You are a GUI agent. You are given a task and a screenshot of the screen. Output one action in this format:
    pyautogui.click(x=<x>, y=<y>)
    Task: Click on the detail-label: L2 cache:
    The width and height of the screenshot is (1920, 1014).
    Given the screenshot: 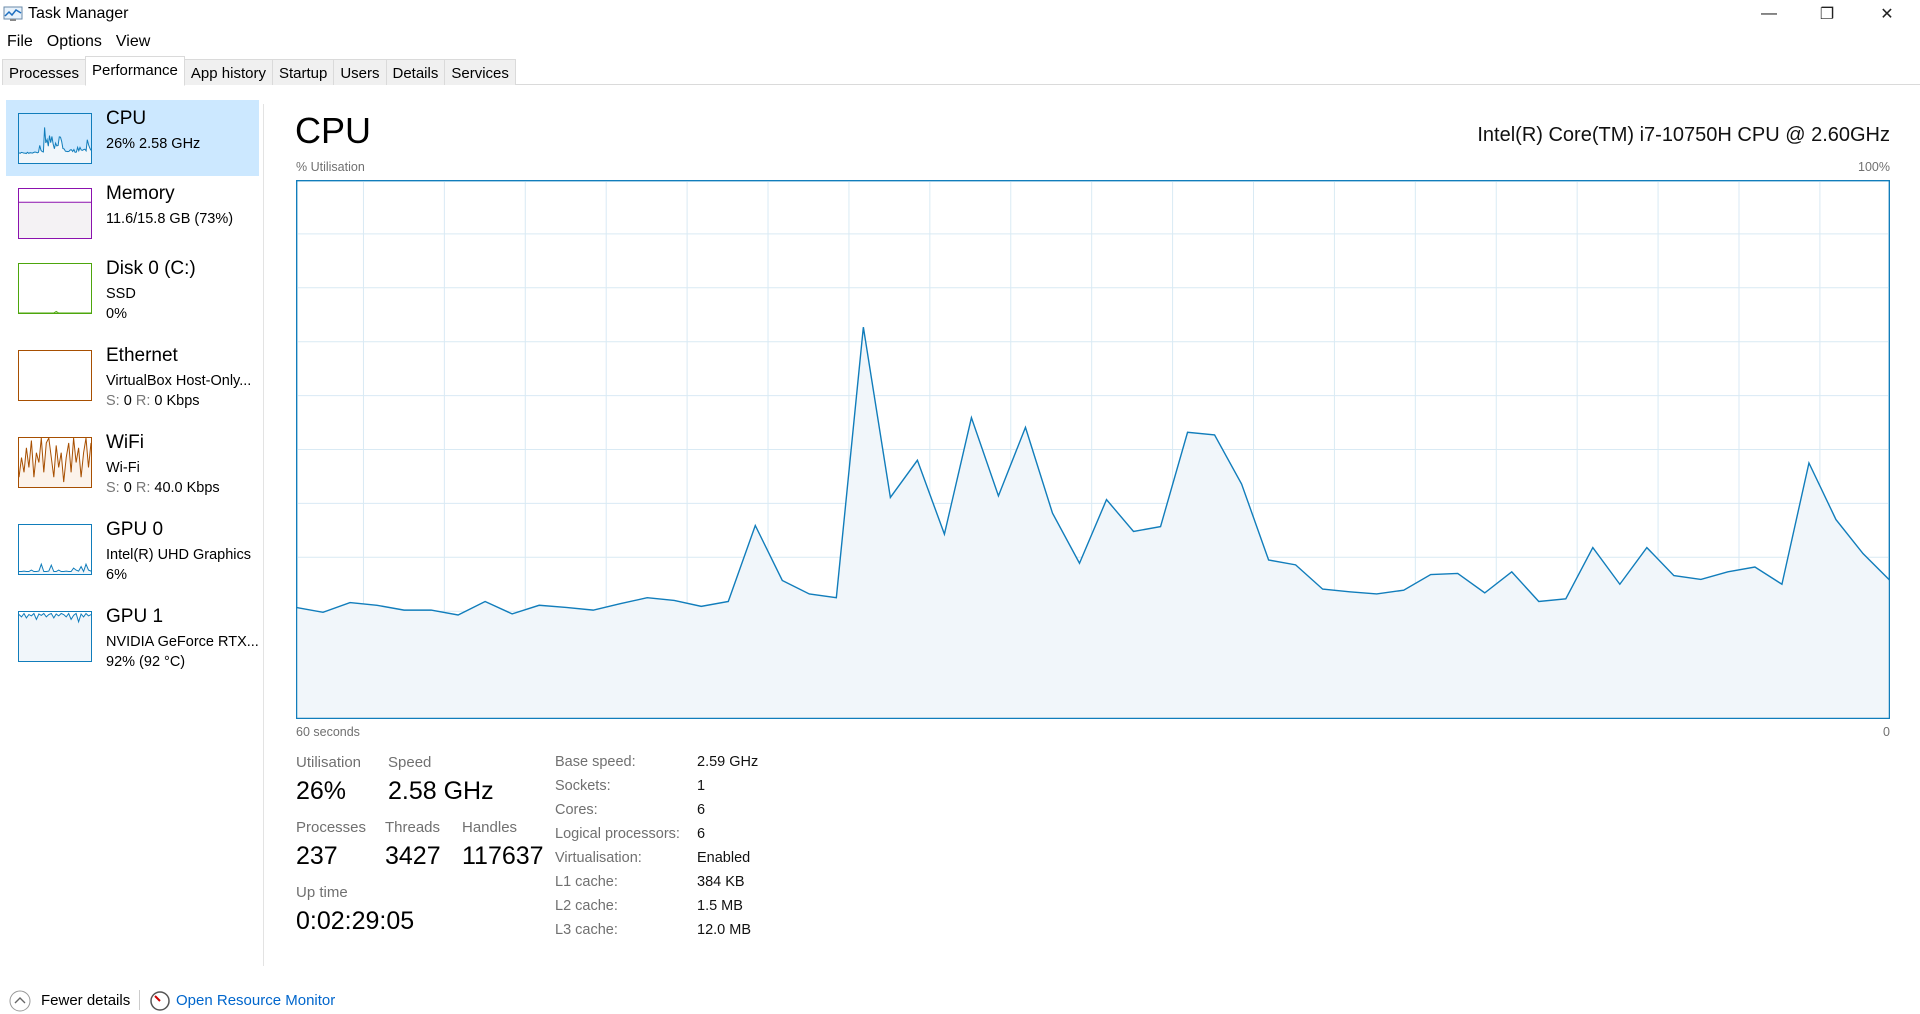 What is the action you would take?
    pyautogui.click(x=586, y=906)
    